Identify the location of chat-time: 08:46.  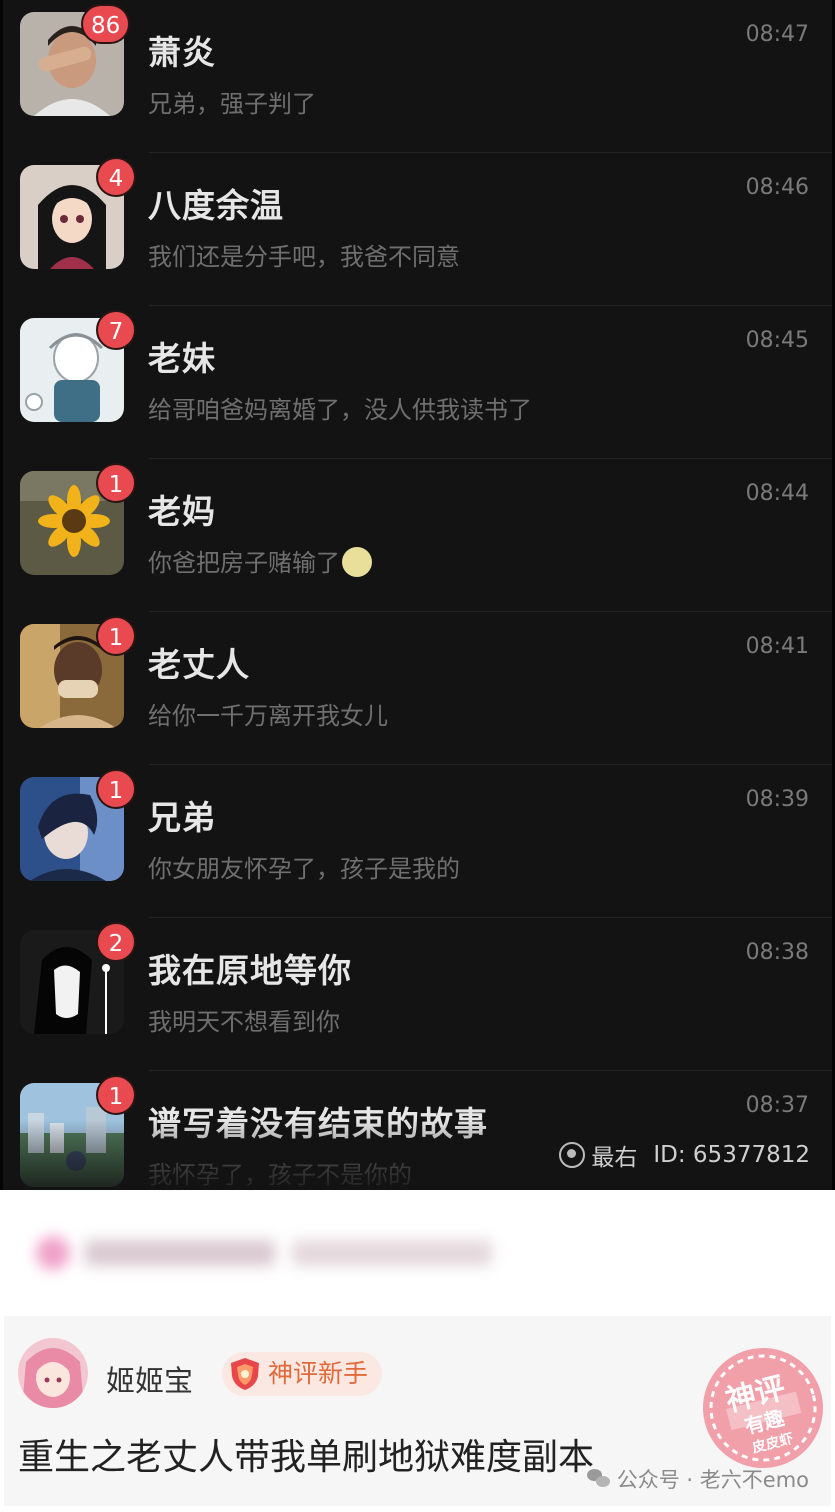
(777, 187).